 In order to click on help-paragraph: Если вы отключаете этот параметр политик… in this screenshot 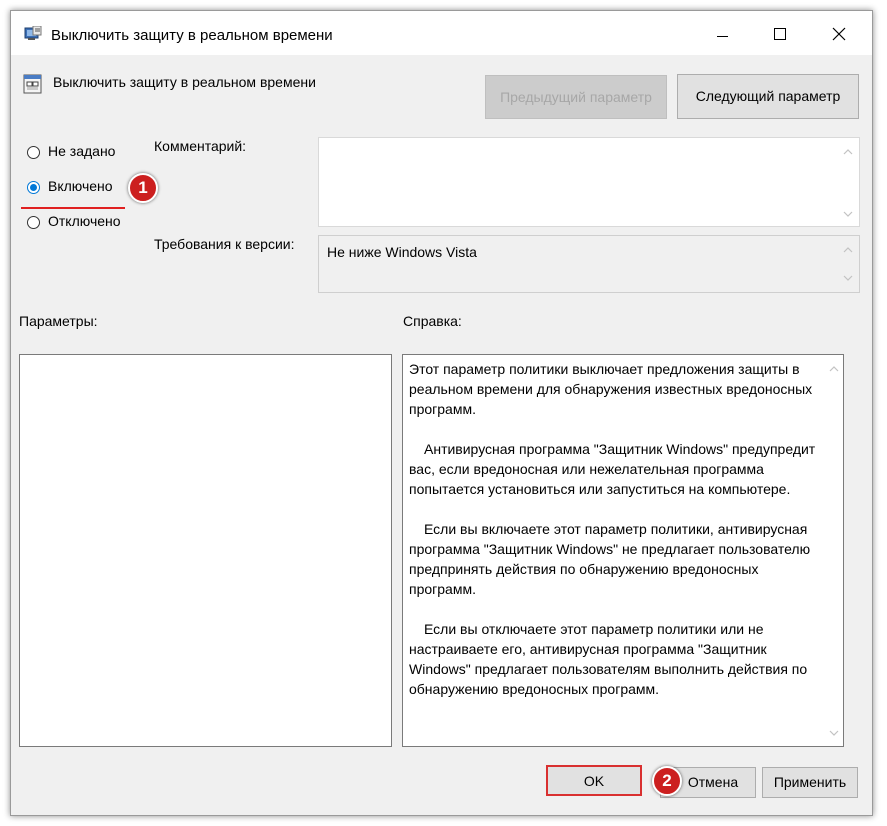, I will do `click(608, 659)`.